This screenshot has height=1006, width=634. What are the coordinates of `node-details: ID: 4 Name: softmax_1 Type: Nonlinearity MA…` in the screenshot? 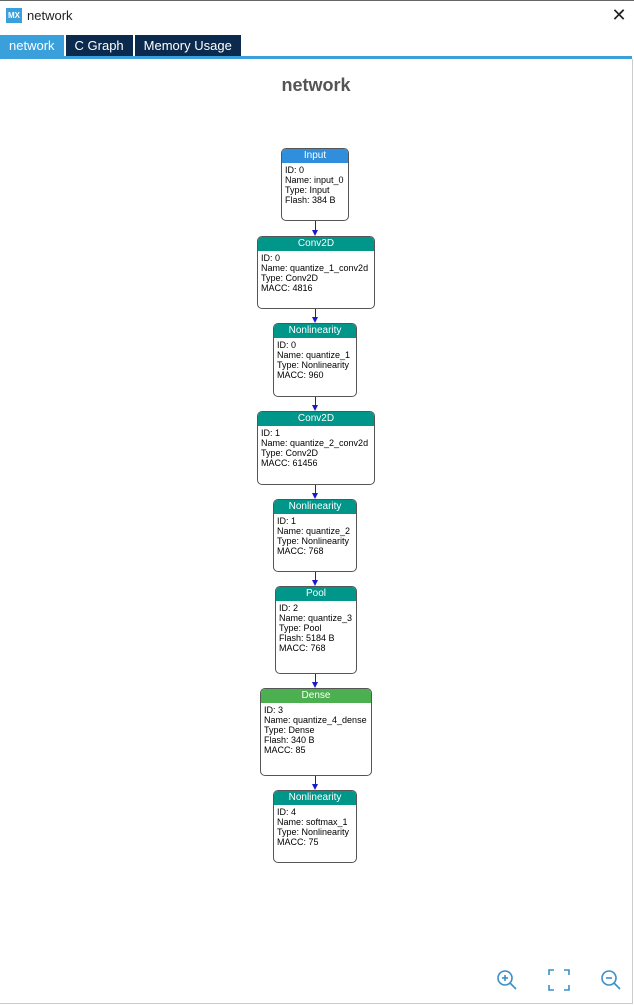 It's located at (315, 827).